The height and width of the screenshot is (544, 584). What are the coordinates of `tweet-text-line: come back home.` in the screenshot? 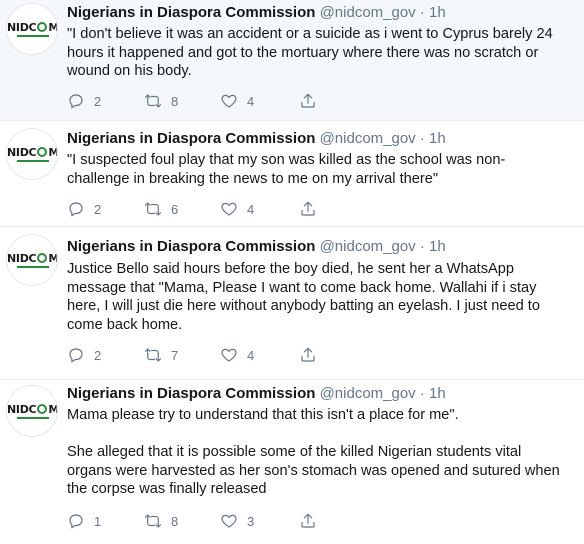 It's located at (125, 324).